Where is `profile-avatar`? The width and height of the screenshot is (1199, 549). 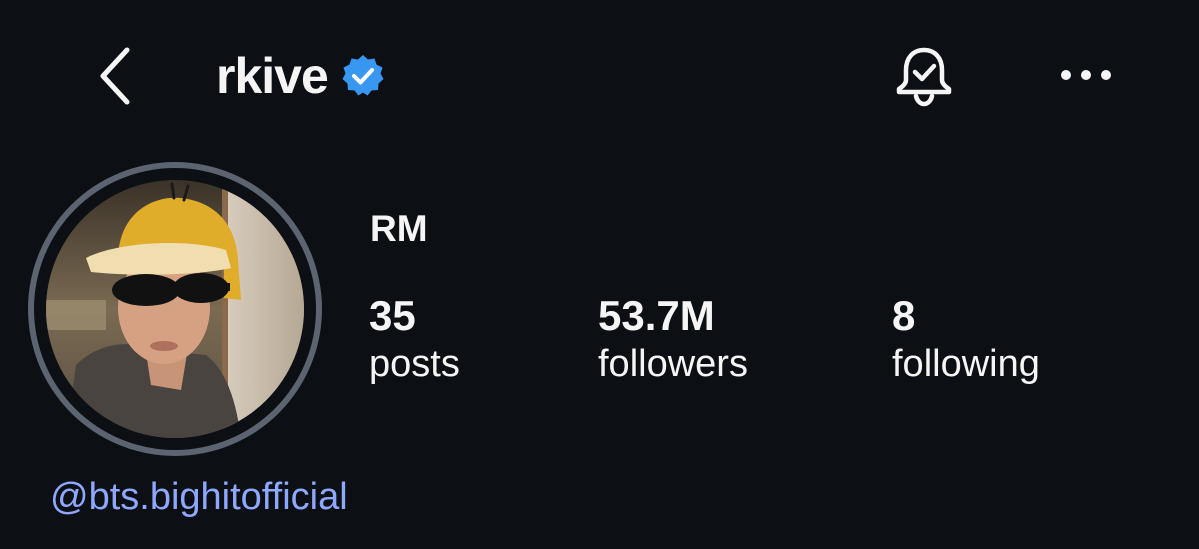
profile-avatar is located at coordinates (175, 309).